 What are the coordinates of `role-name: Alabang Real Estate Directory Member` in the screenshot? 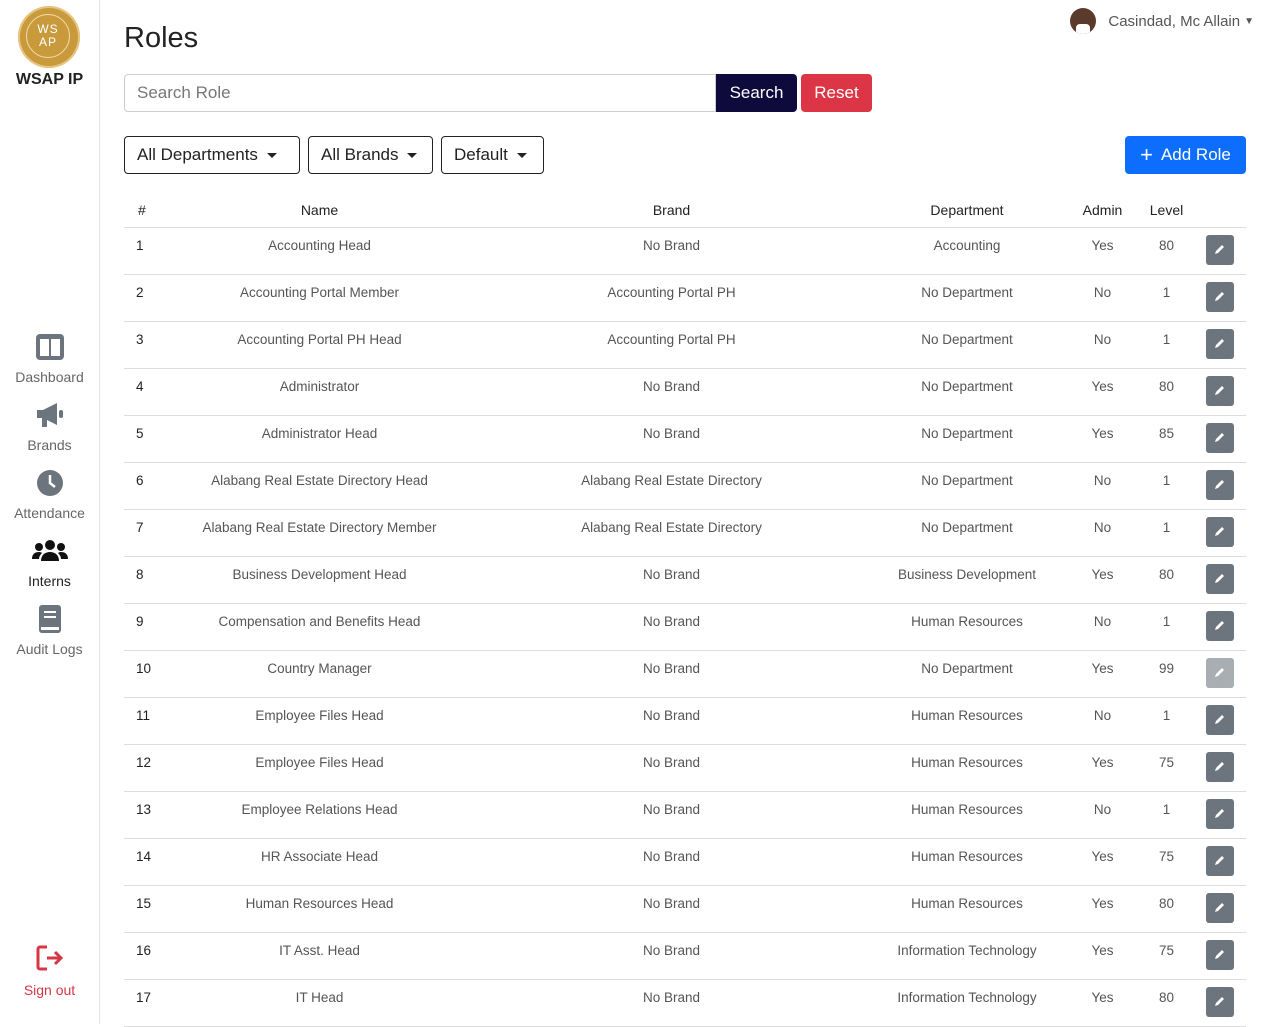 It's located at (319, 533).